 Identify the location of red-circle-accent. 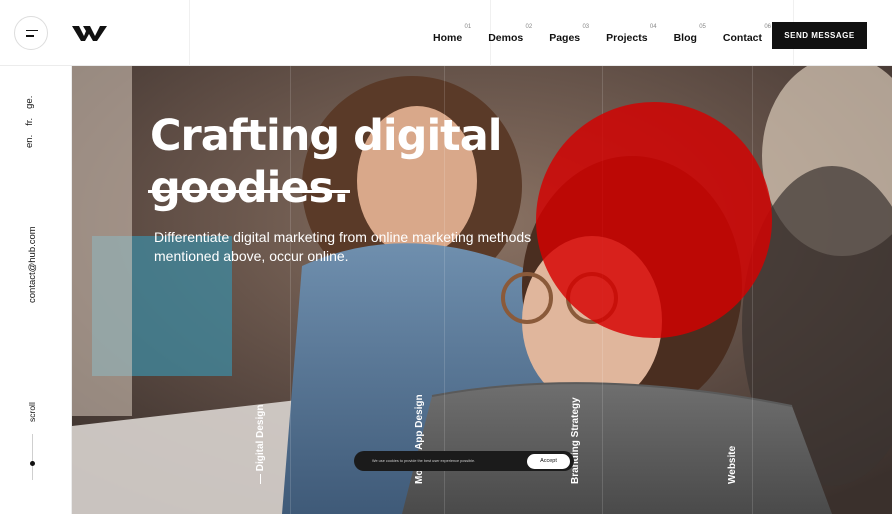
(654, 220).